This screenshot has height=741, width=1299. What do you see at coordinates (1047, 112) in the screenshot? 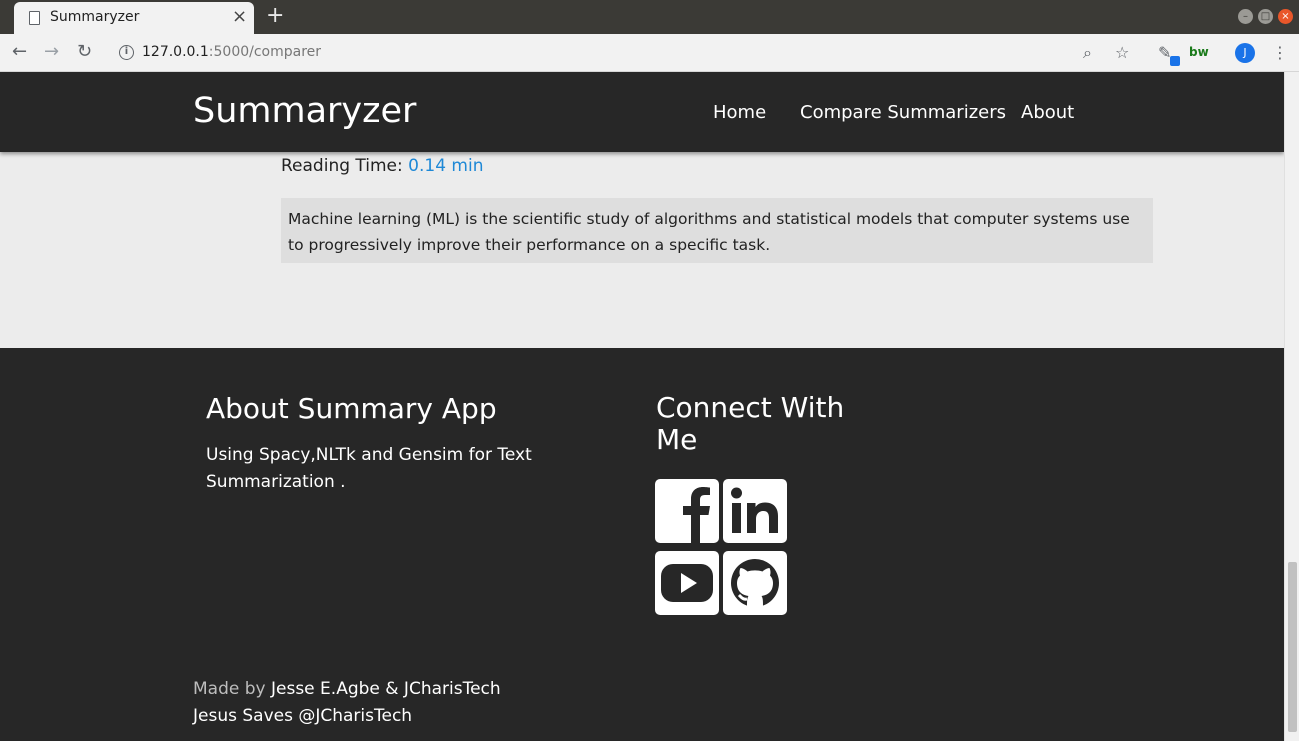
I see `nav-link-about: About` at bounding box center [1047, 112].